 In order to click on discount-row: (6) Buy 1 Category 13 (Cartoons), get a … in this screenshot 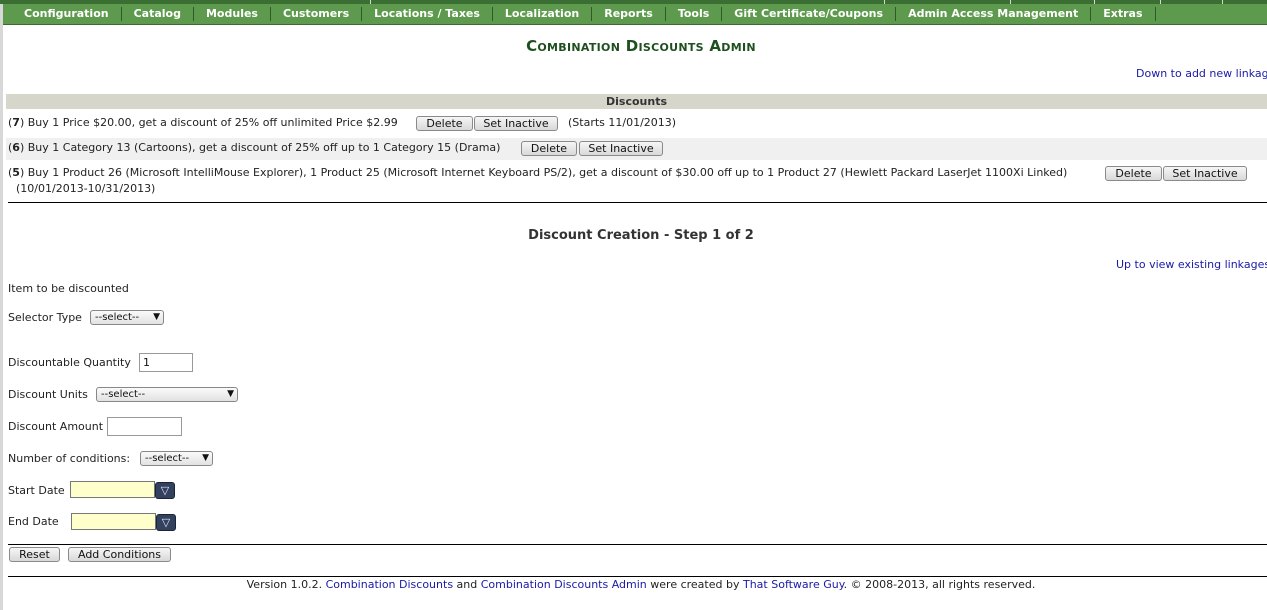, I will do `click(636, 149)`.